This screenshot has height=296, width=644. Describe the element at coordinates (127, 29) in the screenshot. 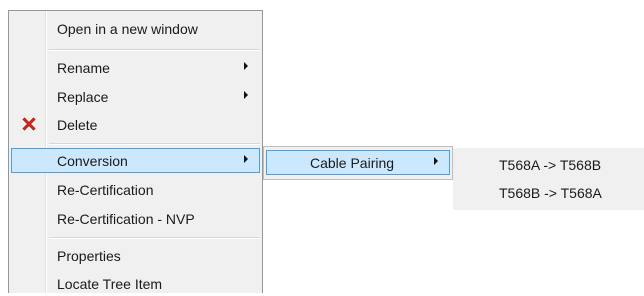

I see `menu-item-label: Open in a new window` at that location.